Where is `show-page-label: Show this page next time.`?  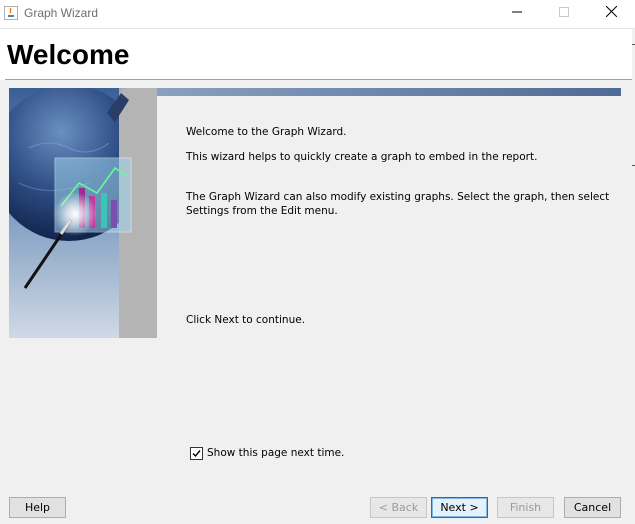 show-page-label: Show this page next time. is located at coordinates (275, 453).